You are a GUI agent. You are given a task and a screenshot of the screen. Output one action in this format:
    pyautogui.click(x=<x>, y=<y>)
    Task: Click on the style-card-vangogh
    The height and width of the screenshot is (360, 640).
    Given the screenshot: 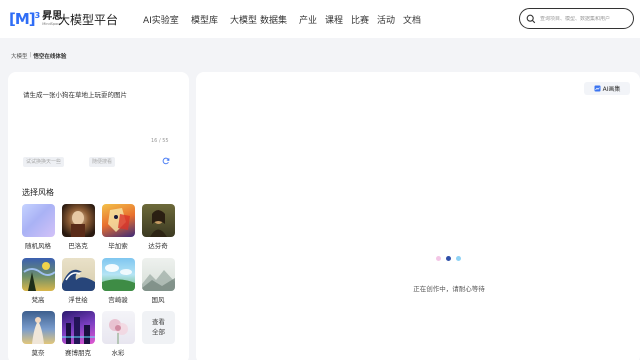 What is the action you would take?
    pyautogui.click(x=38, y=274)
    